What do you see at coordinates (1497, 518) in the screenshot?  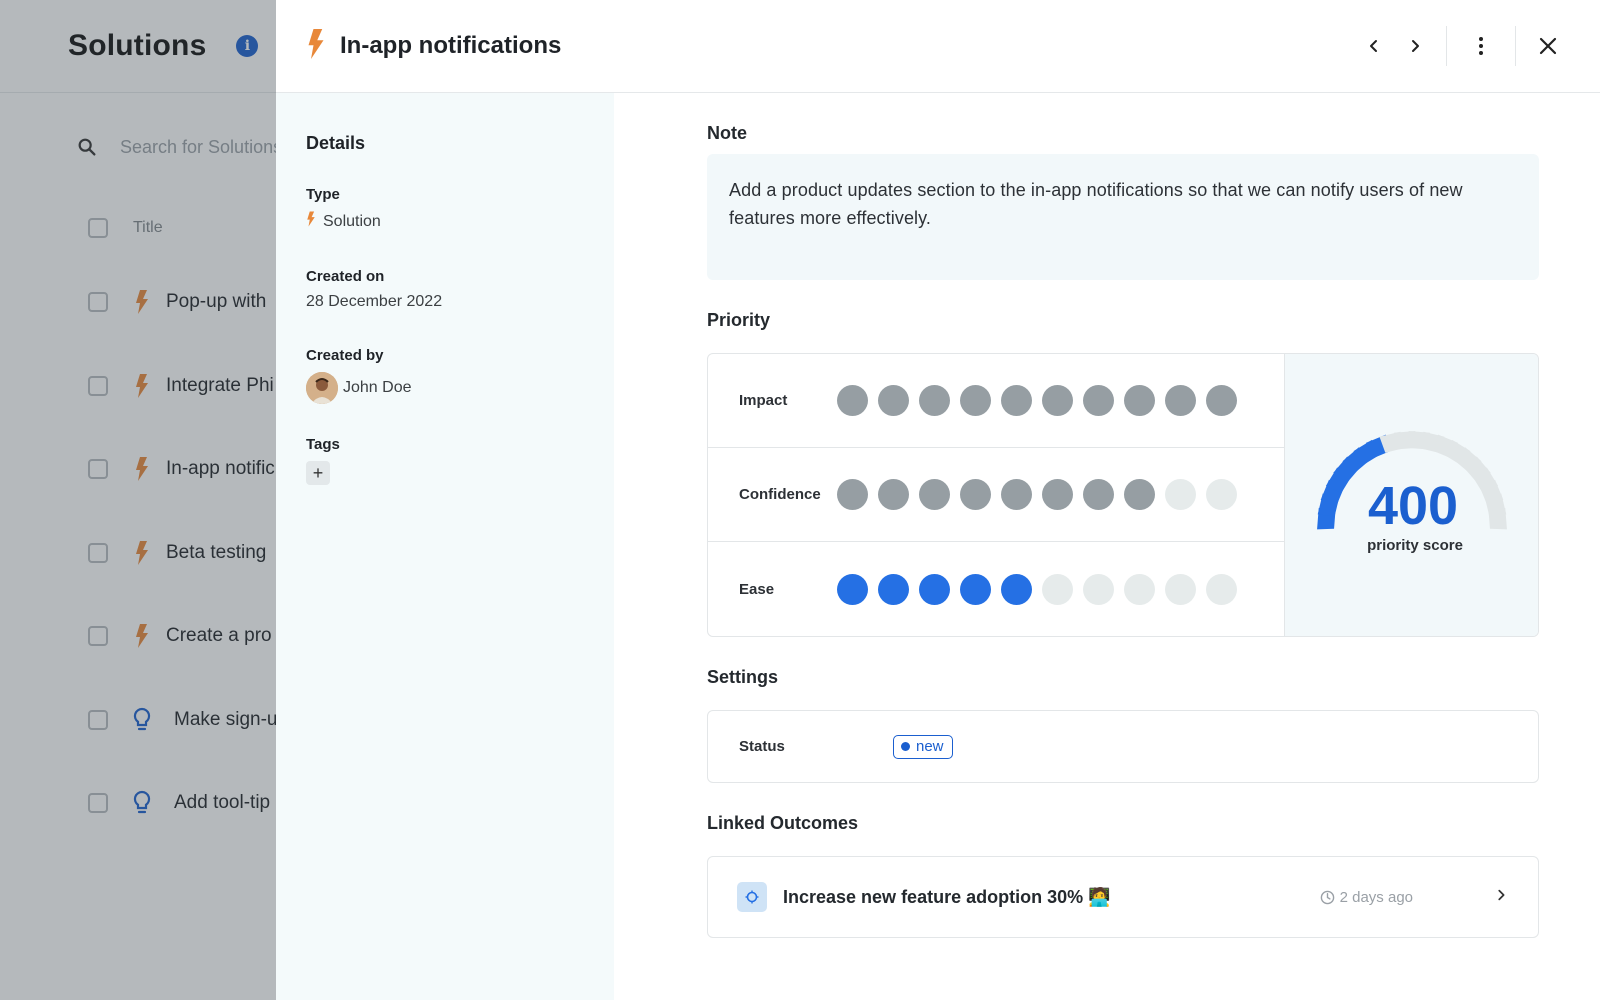 I see `gauge-segment` at bounding box center [1497, 518].